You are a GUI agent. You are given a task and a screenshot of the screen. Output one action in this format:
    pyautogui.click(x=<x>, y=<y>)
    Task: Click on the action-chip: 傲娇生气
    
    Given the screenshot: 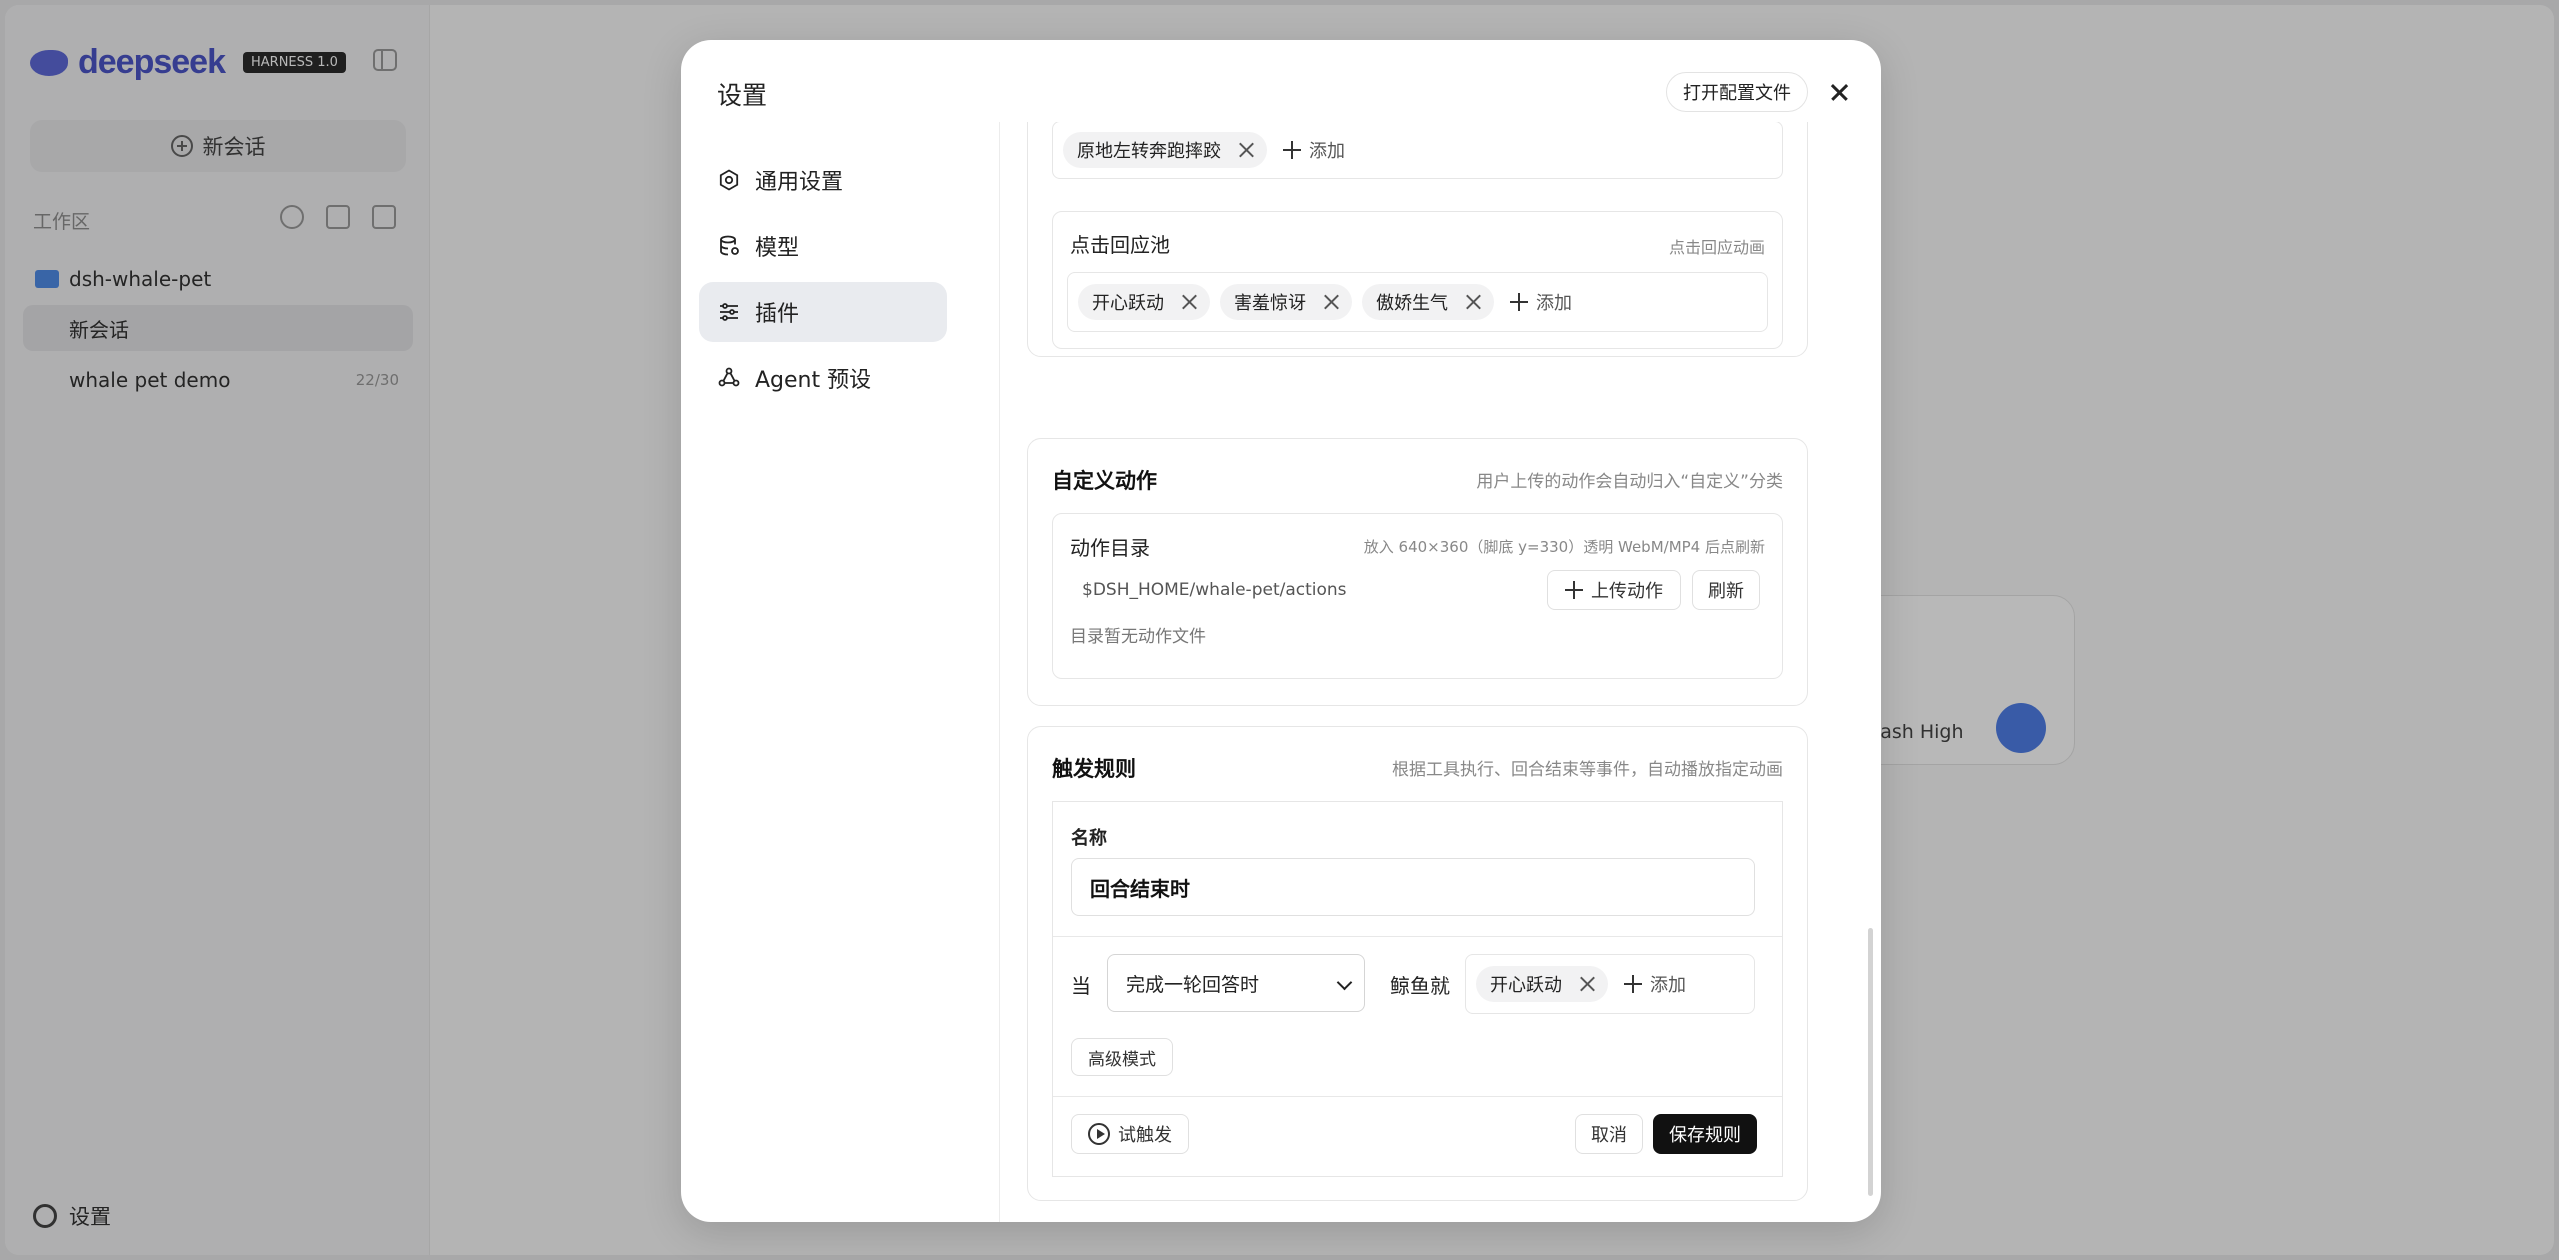 What is the action you would take?
    pyautogui.click(x=1428, y=302)
    